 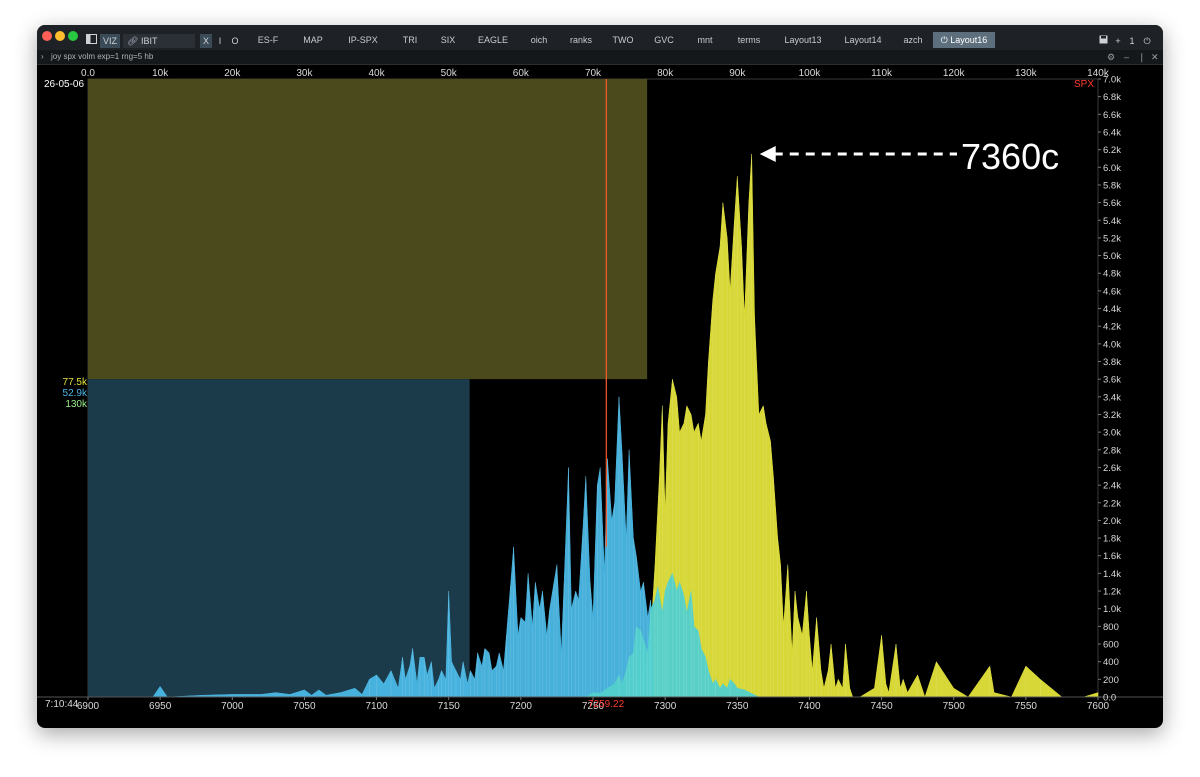 I want to click on tab-terms: terms, so click(x=749, y=40).